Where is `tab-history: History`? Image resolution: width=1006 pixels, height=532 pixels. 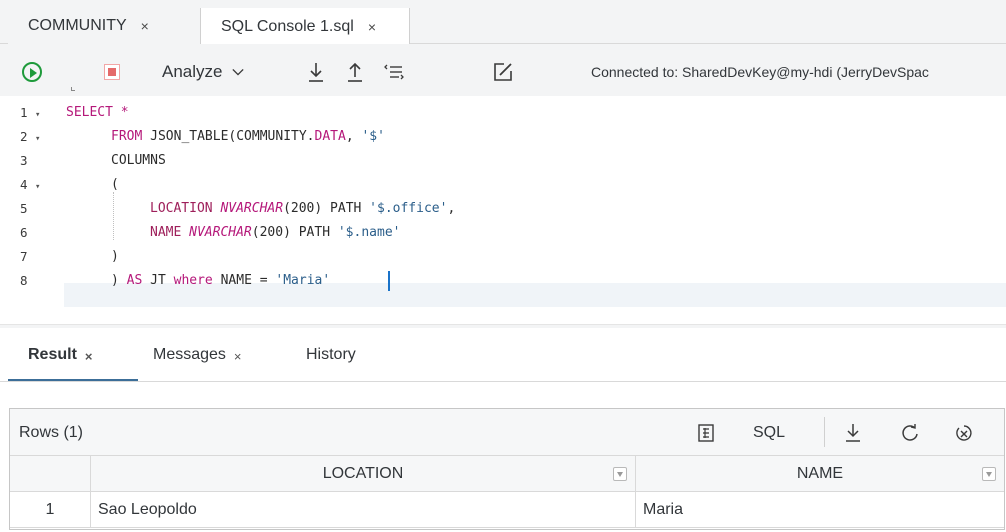
tab-history: History is located at coordinates (331, 361).